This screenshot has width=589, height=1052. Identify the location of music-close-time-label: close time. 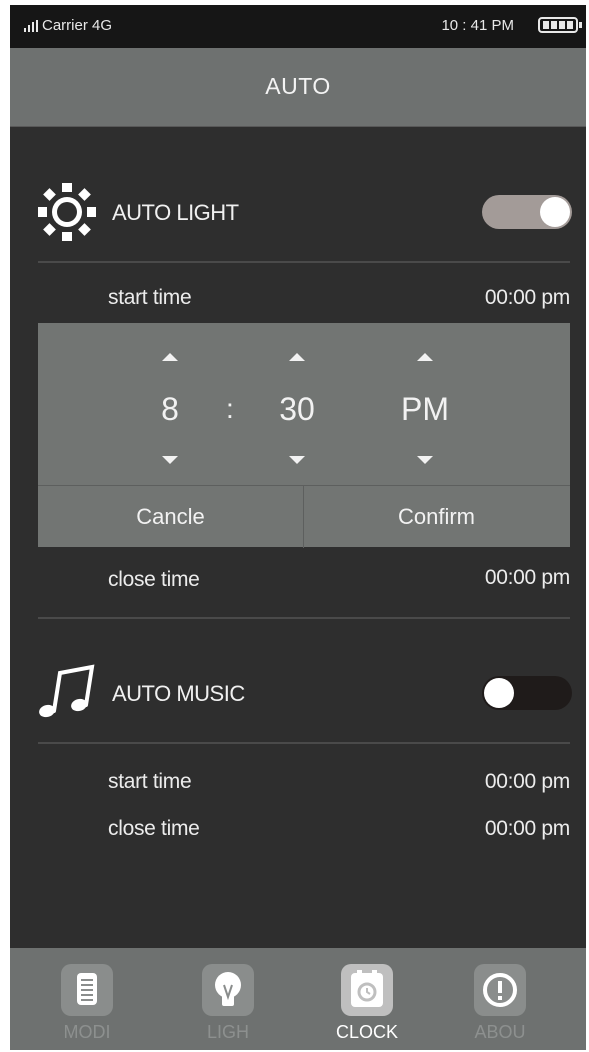
(154, 828).